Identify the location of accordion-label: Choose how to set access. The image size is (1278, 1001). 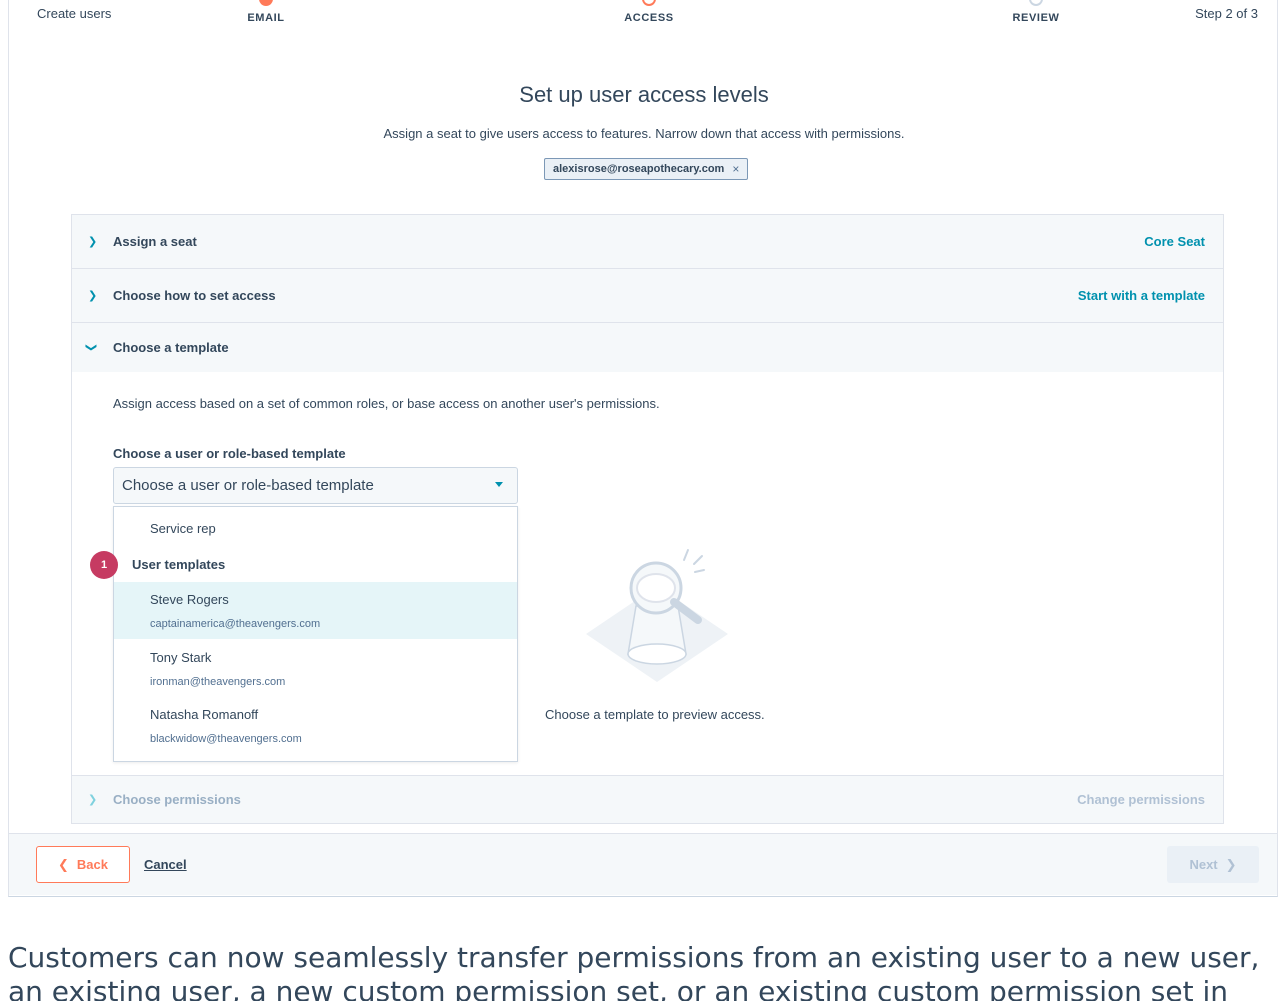
(194, 295).